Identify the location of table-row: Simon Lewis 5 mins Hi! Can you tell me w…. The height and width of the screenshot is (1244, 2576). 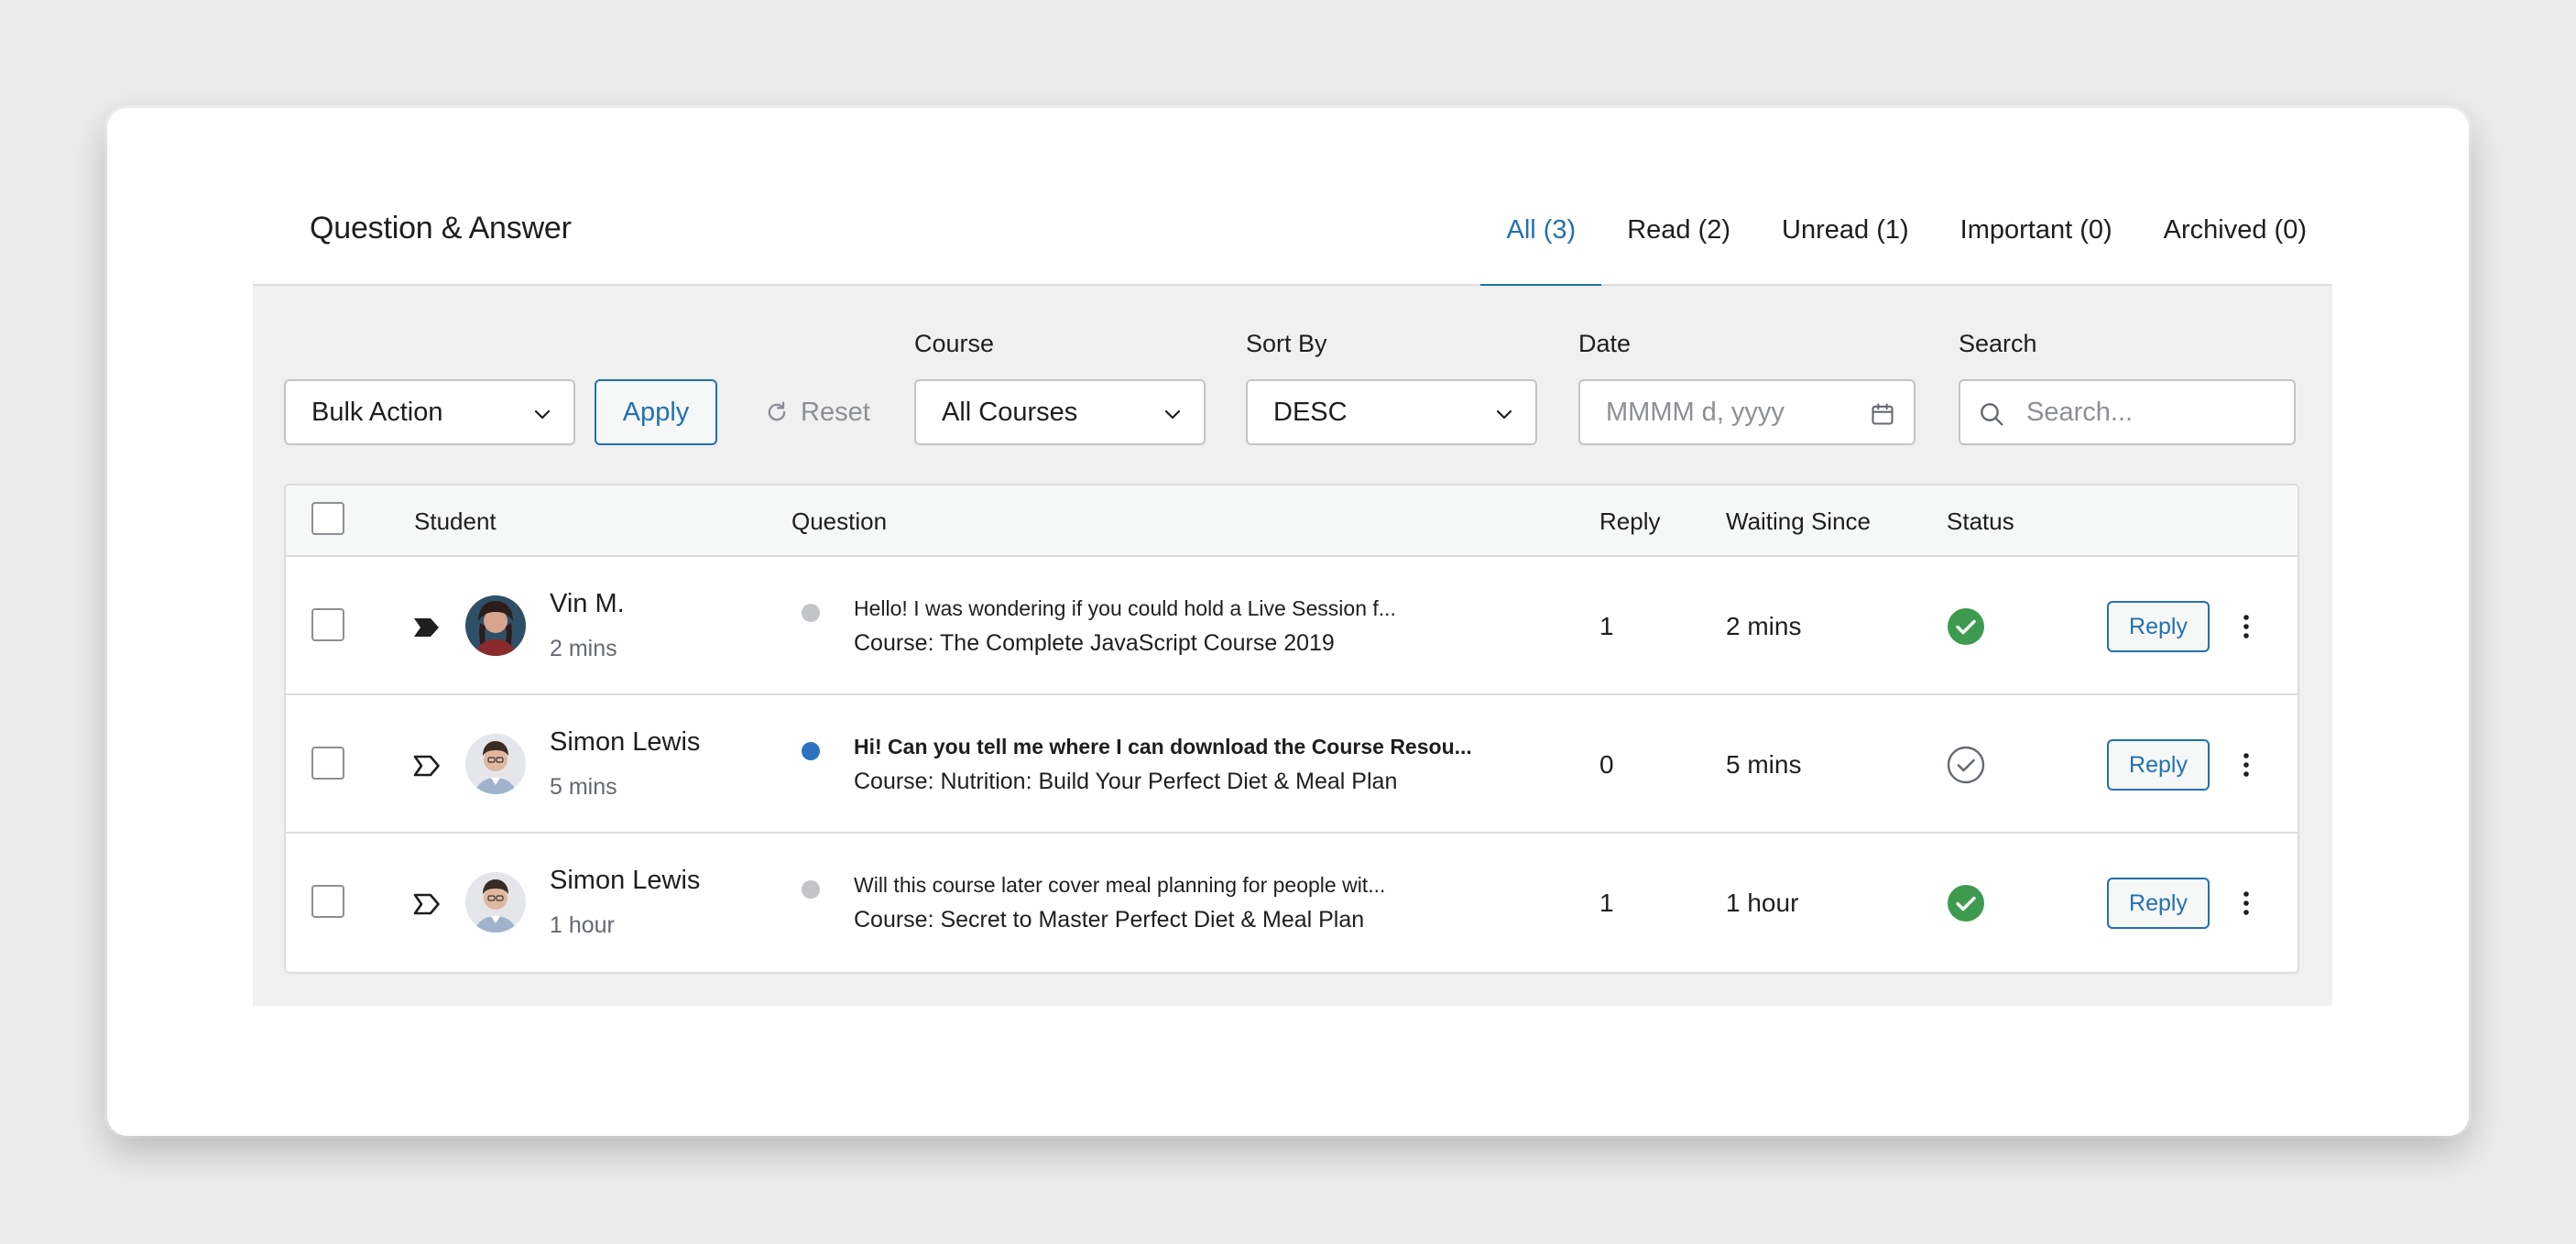
(1292, 765).